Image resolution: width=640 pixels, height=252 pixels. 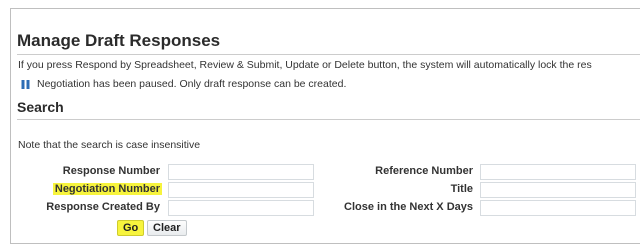 What do you see at coordinates (241, 172) in the screenshot?
I see `response-number-input` at bounding box center [241, 172].